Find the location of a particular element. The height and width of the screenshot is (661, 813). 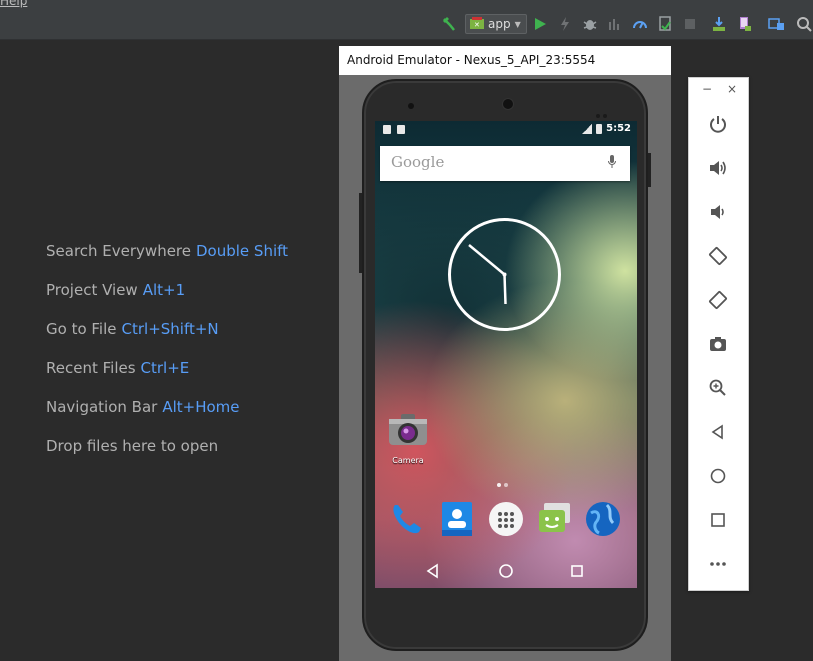

volume-down-button is located at coordinates (718, 212).